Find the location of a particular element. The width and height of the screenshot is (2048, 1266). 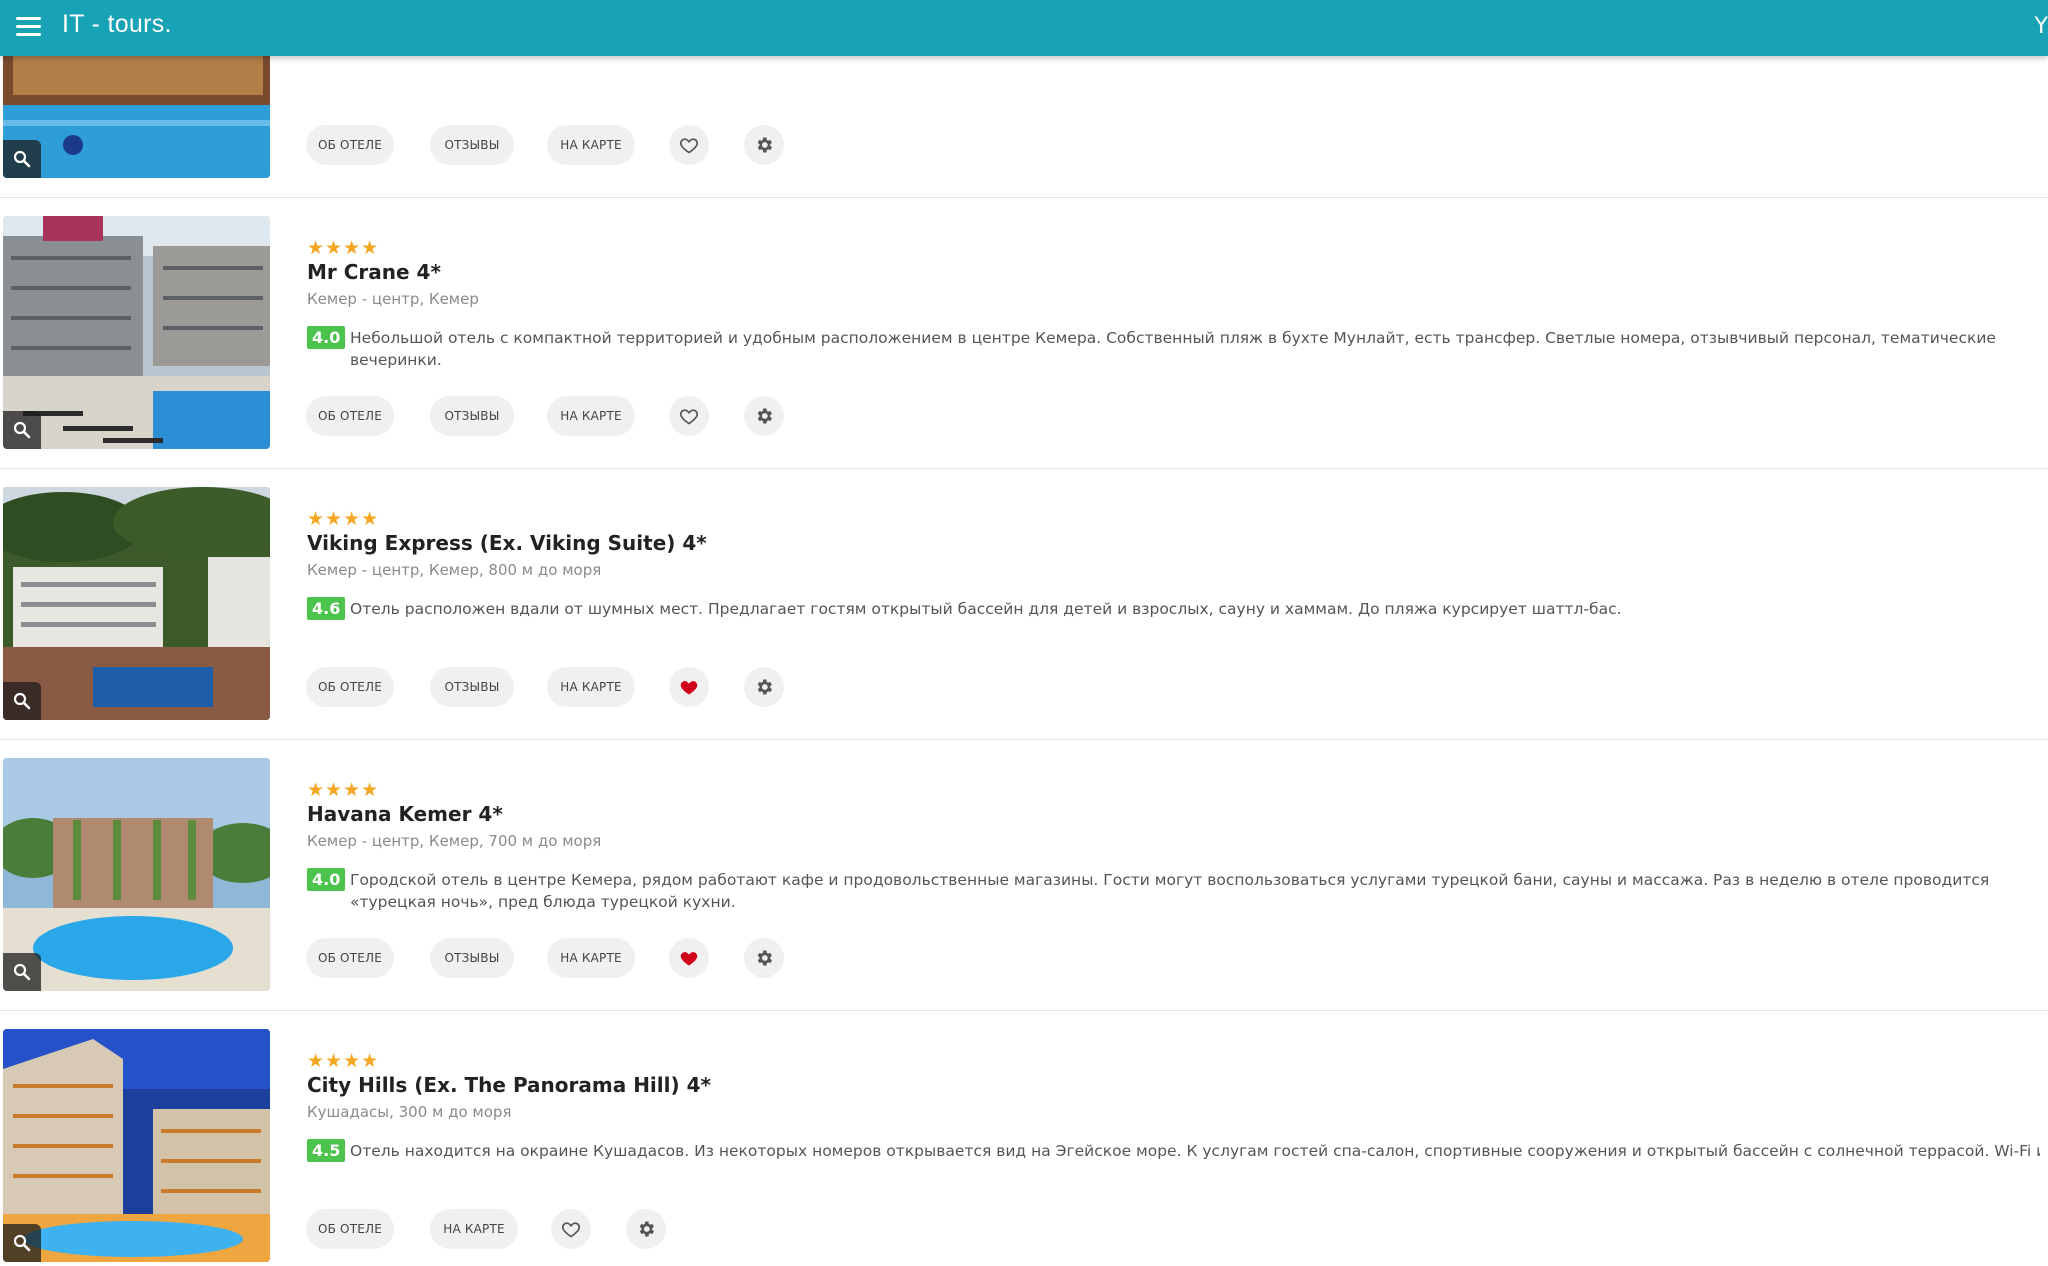

hotel-name: Mr Crane 4* is located at coordinates (374, 272).